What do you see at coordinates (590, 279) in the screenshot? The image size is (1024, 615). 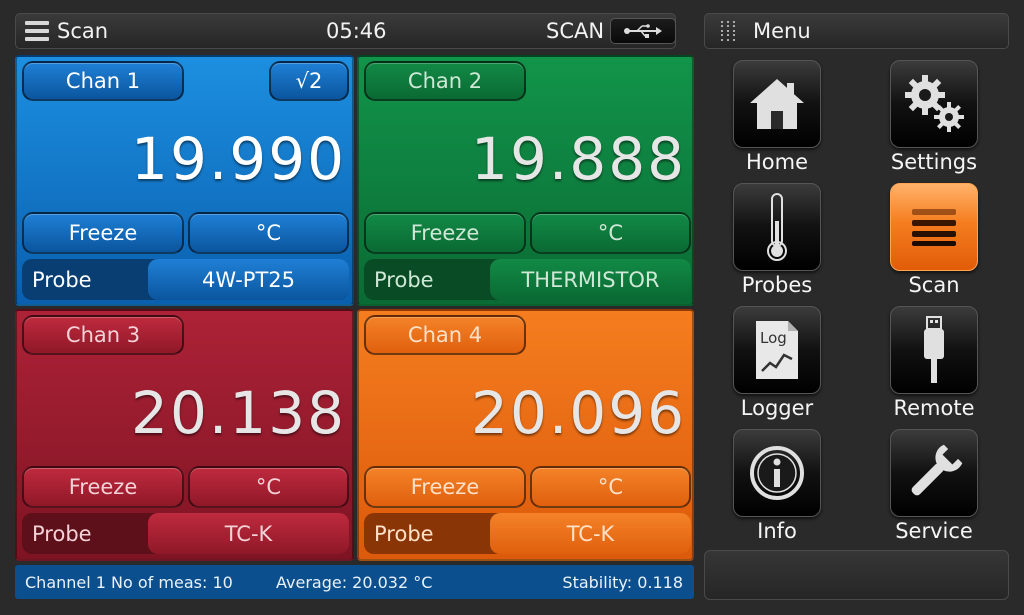 I see `channel-2-probe-select: THERMISTOR` at bounding box center [590, 279].